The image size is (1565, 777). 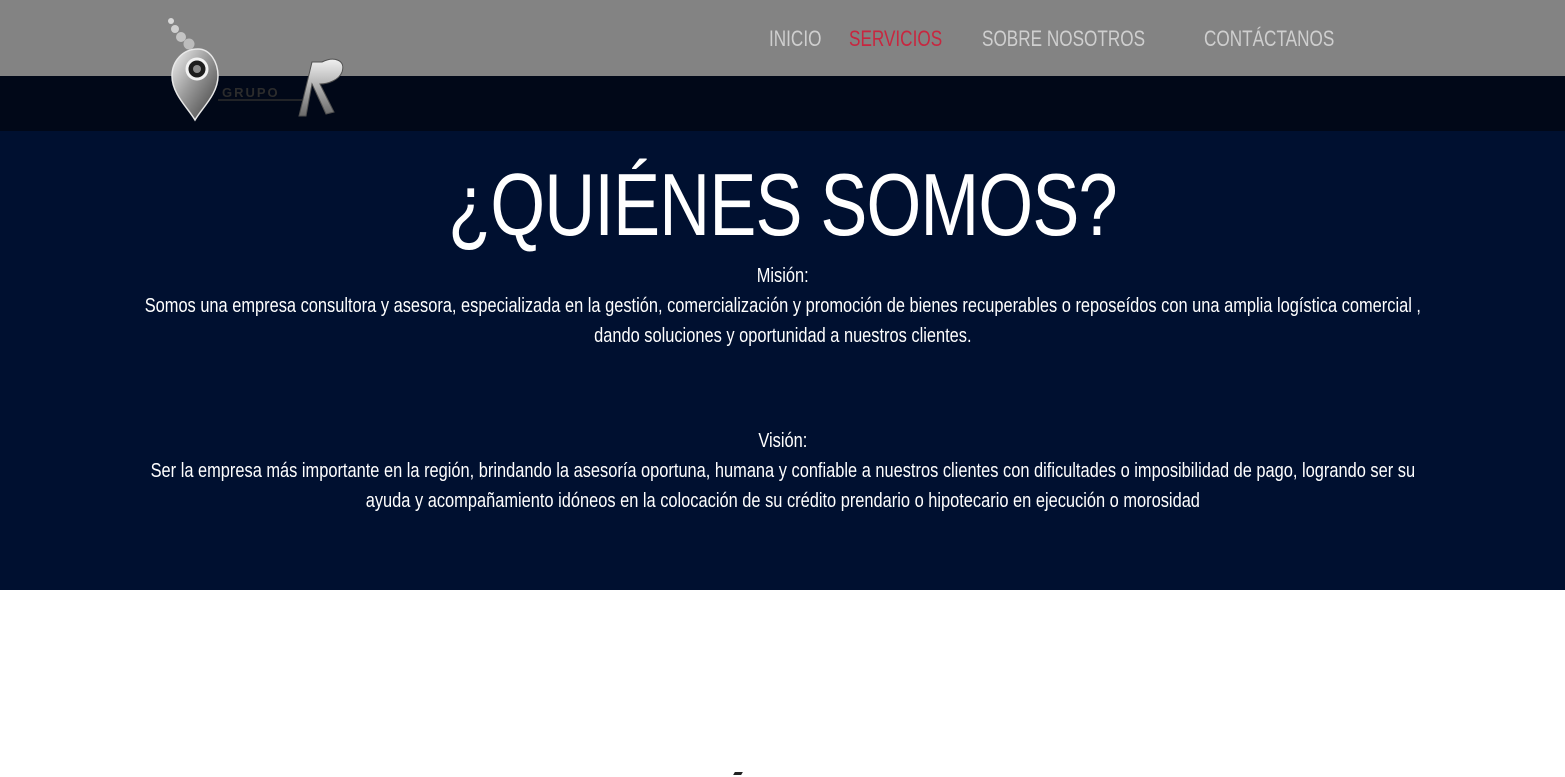 I want to click on nav-servicios: SERVICIOS, so click(x=895, y=39).